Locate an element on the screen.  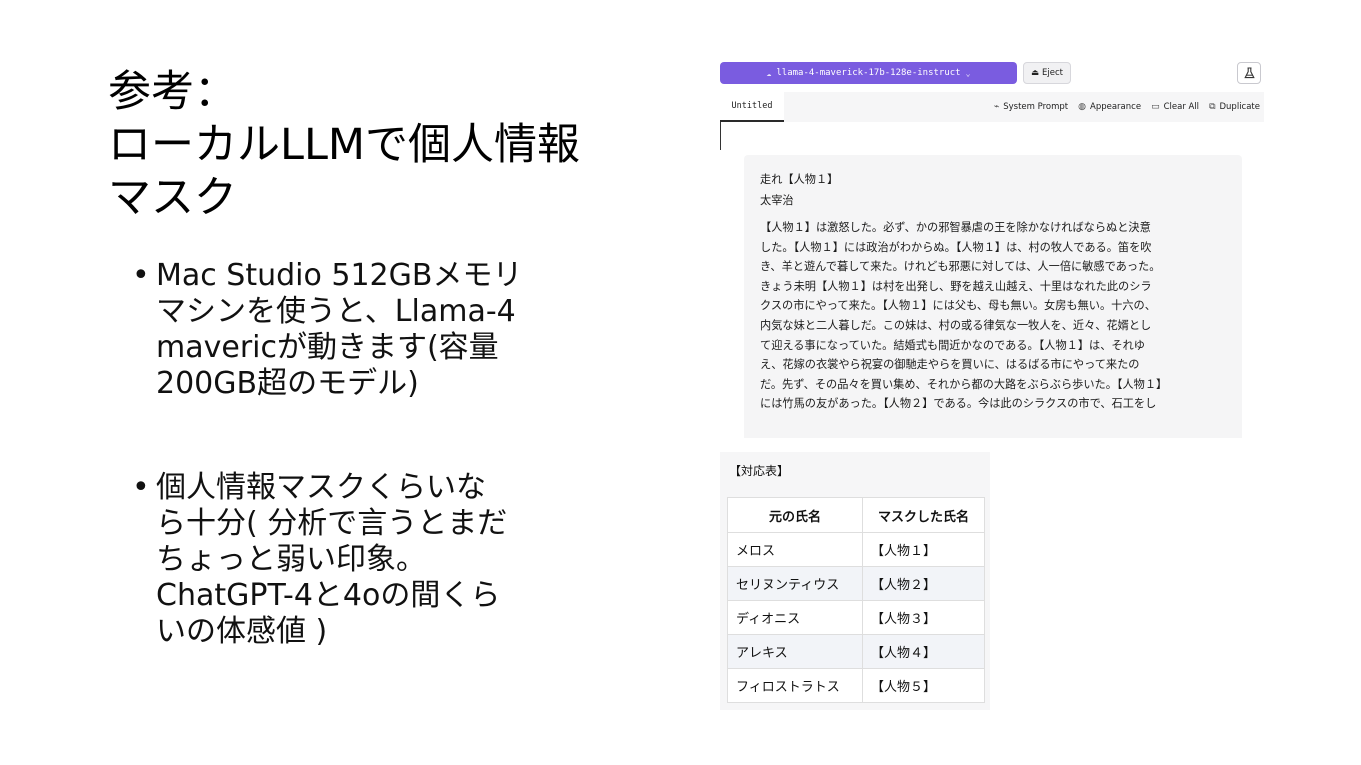
message-heading-line: 走れ【人物１】 is located at coordinates (799, 179).